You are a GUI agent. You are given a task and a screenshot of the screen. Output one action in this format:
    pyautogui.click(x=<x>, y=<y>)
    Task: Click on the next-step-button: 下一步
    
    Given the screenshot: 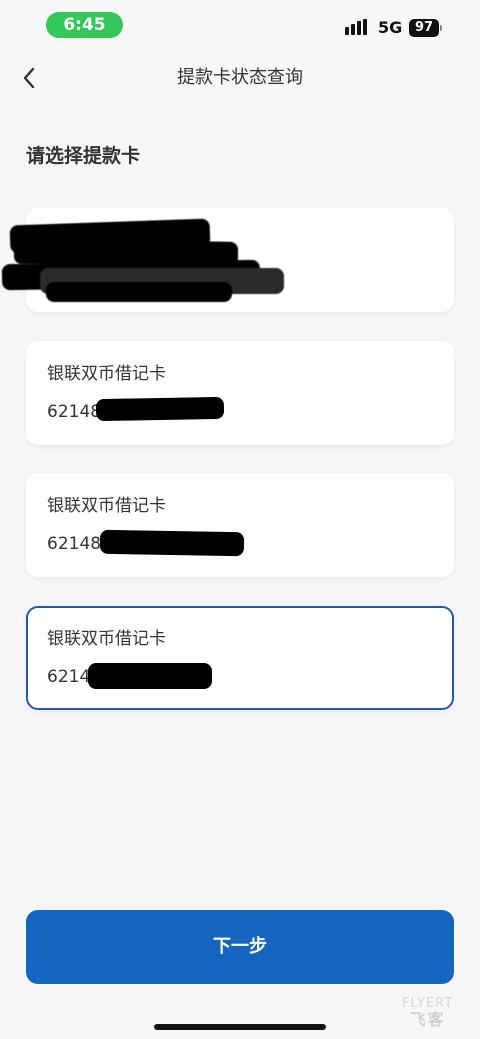 What is the action you would take?
    pyautogui.click(x=240, y=947)
    